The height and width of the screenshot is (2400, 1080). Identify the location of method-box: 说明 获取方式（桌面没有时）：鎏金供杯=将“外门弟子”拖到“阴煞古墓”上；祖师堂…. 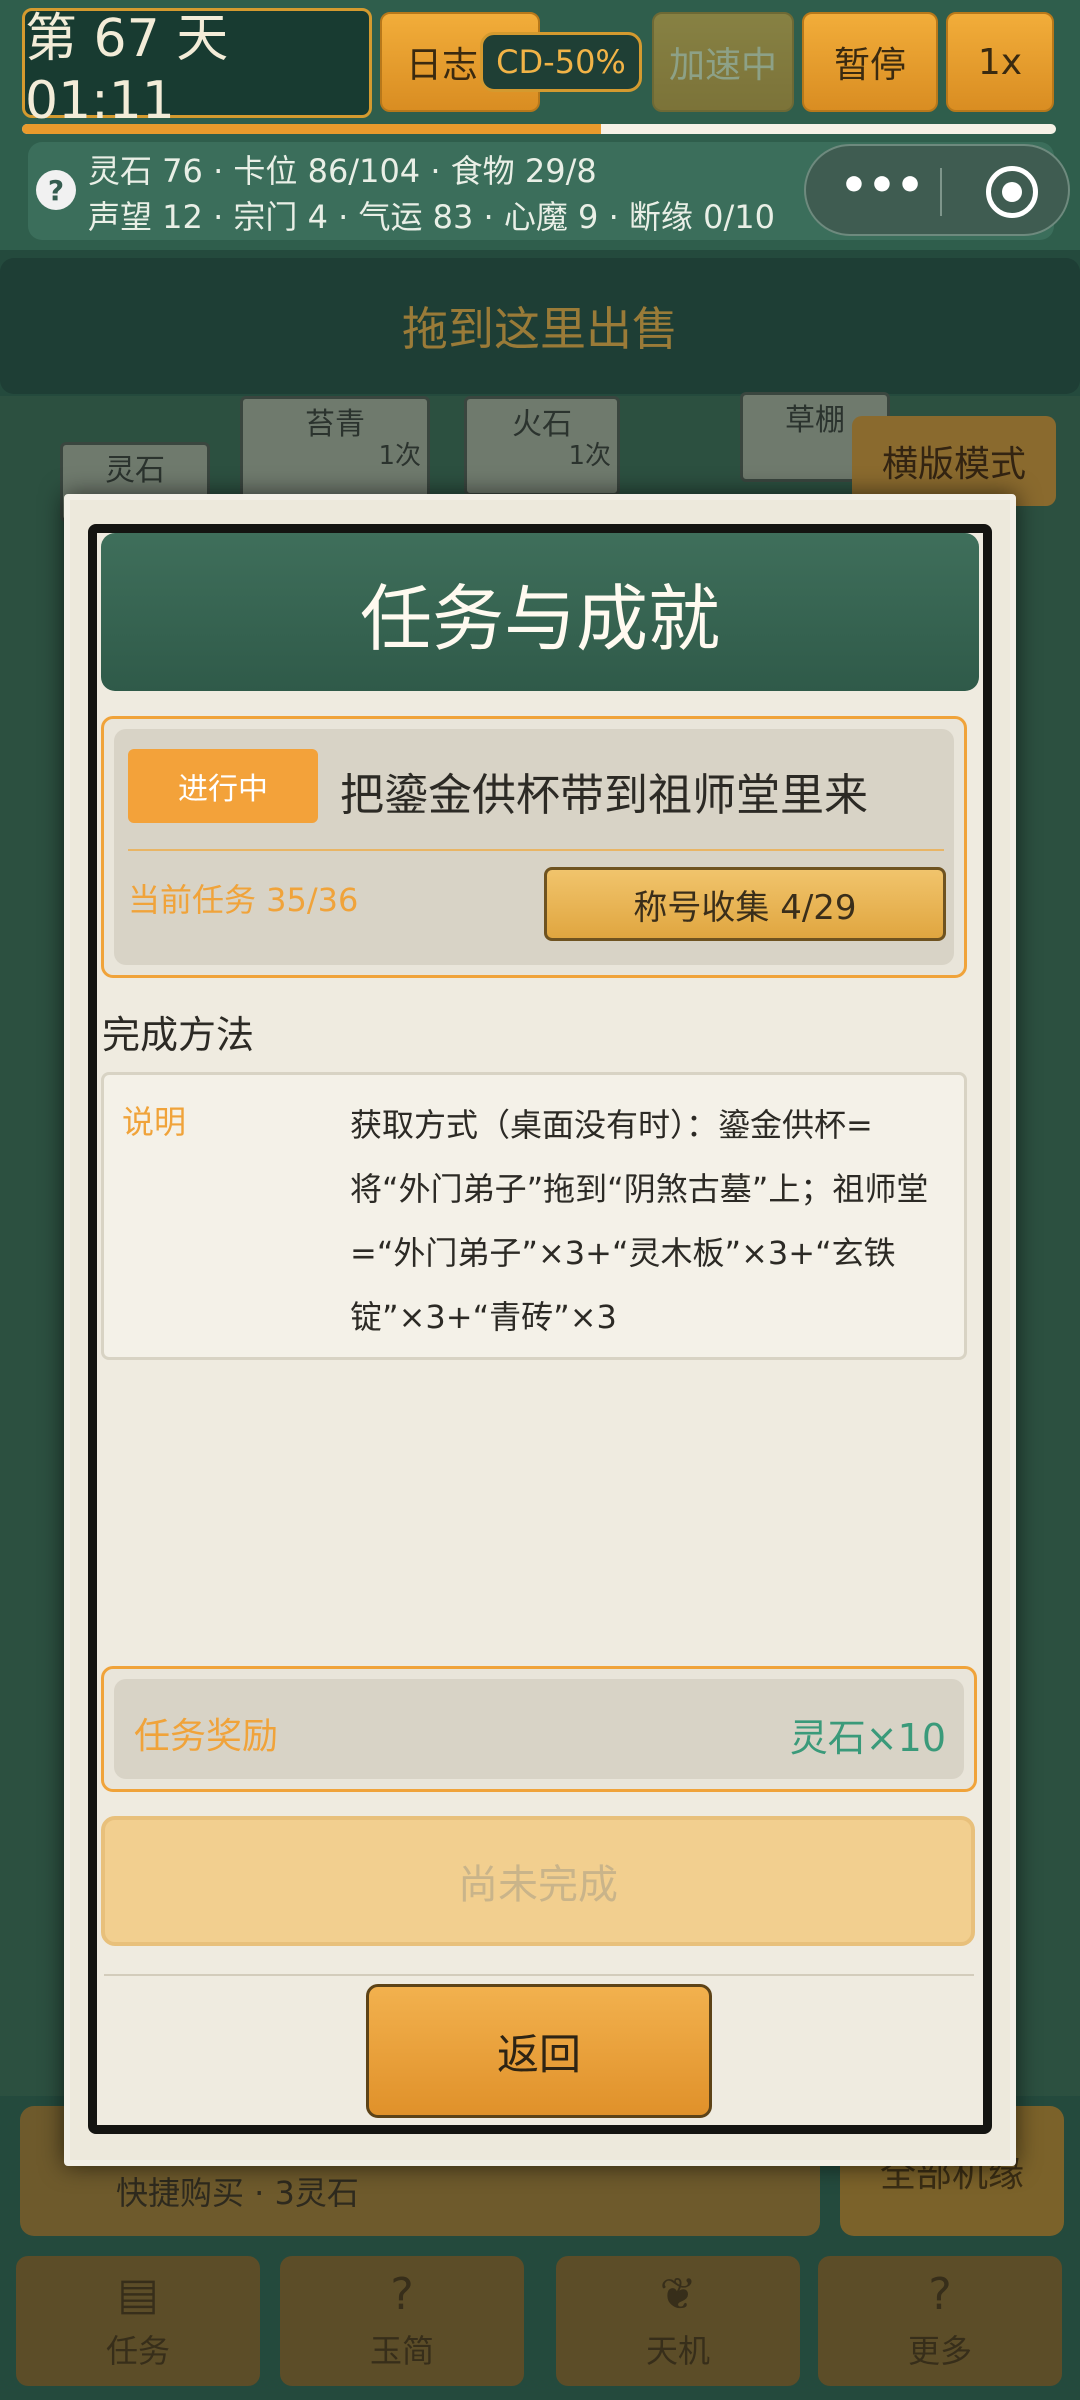
(534, 1216).